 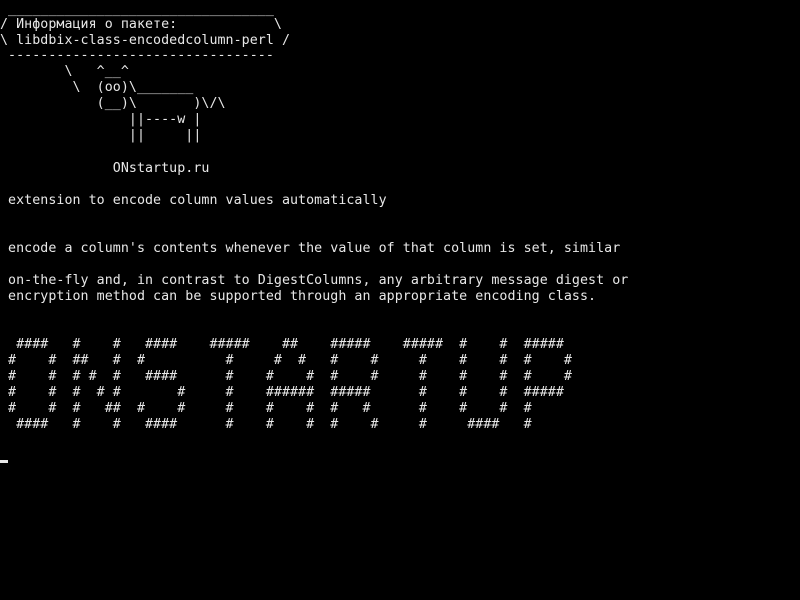 What do you see at coordinates (97, 87) in the screenshot?
I see `cowsay-line: \ (oo)\_______` at bounding box center [97, 87].